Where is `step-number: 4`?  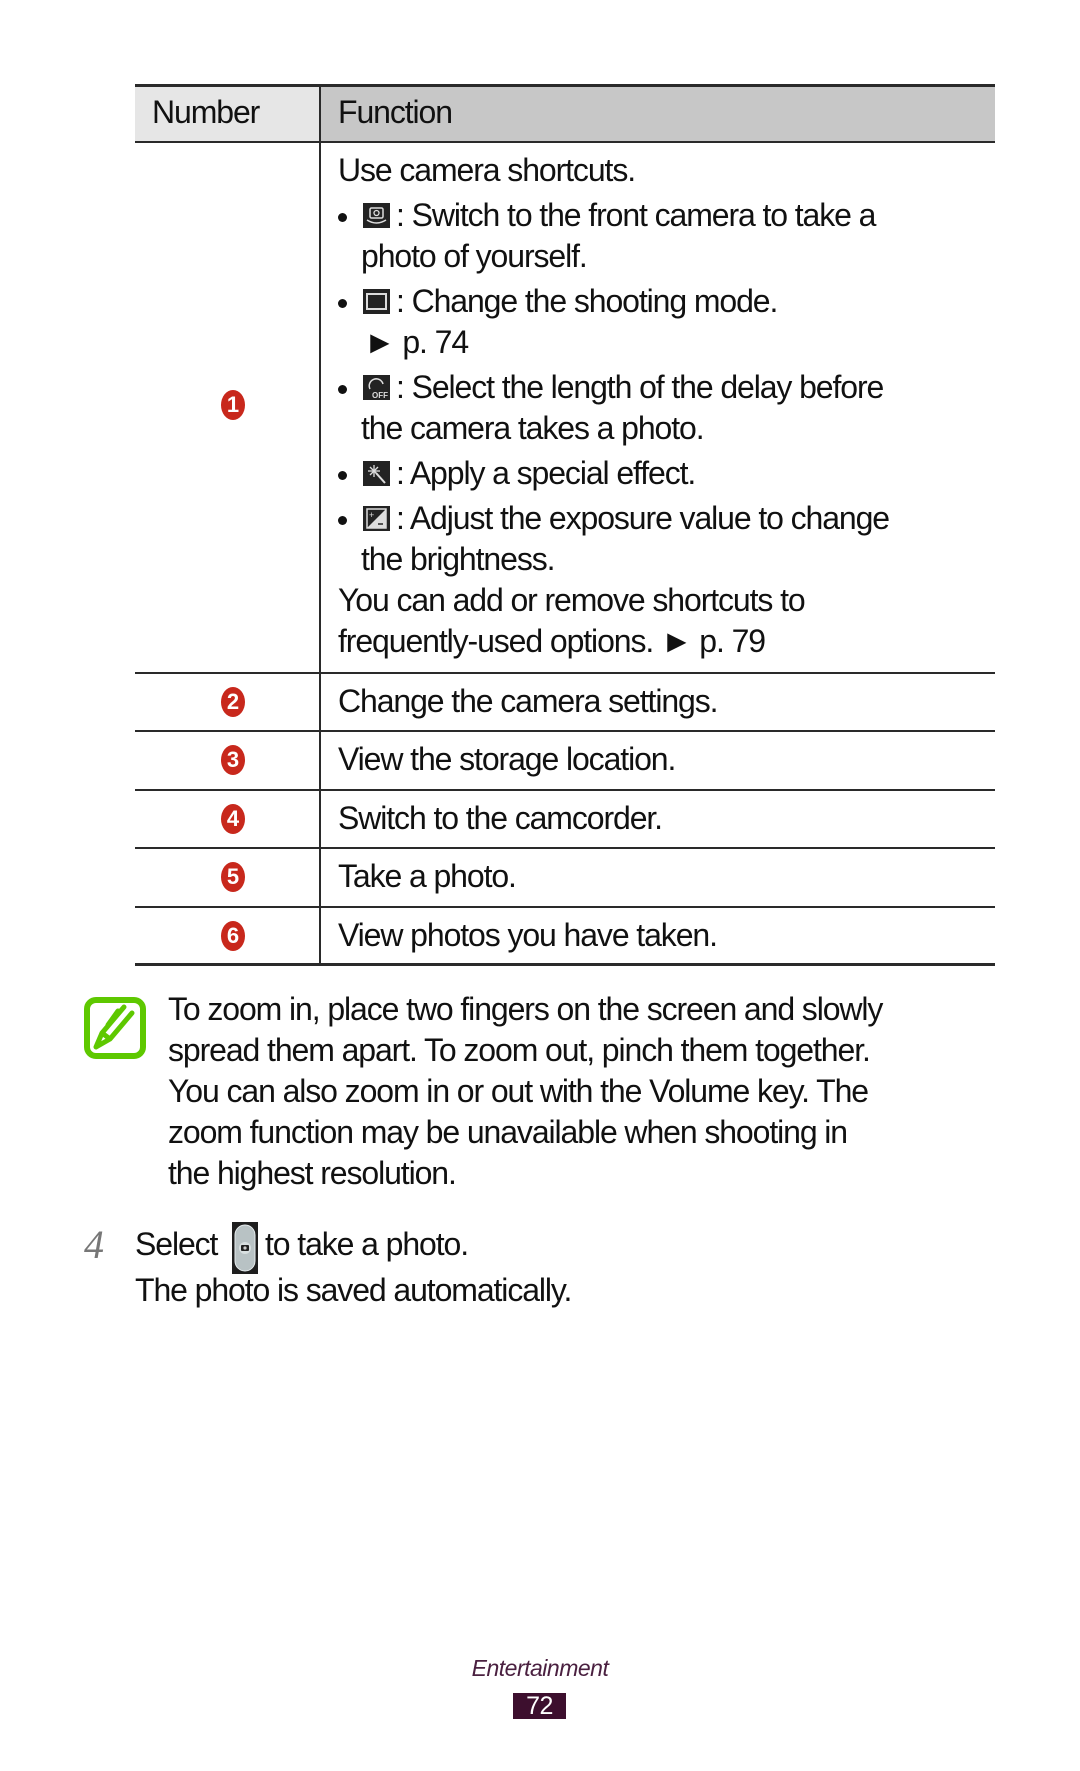 step-number: 4 is located at coordinates (94, 1244).